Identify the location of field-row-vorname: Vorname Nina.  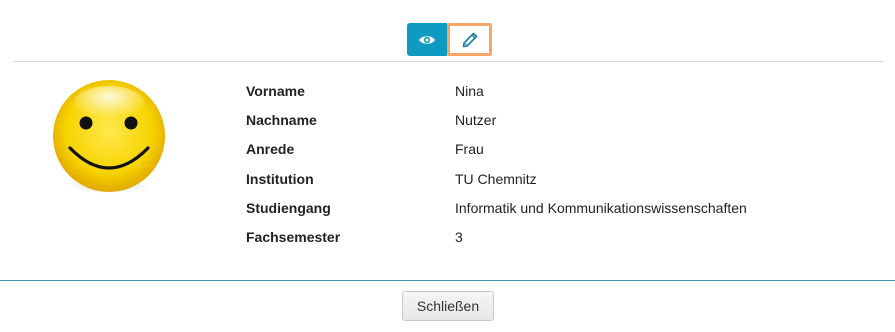
(556, 90).